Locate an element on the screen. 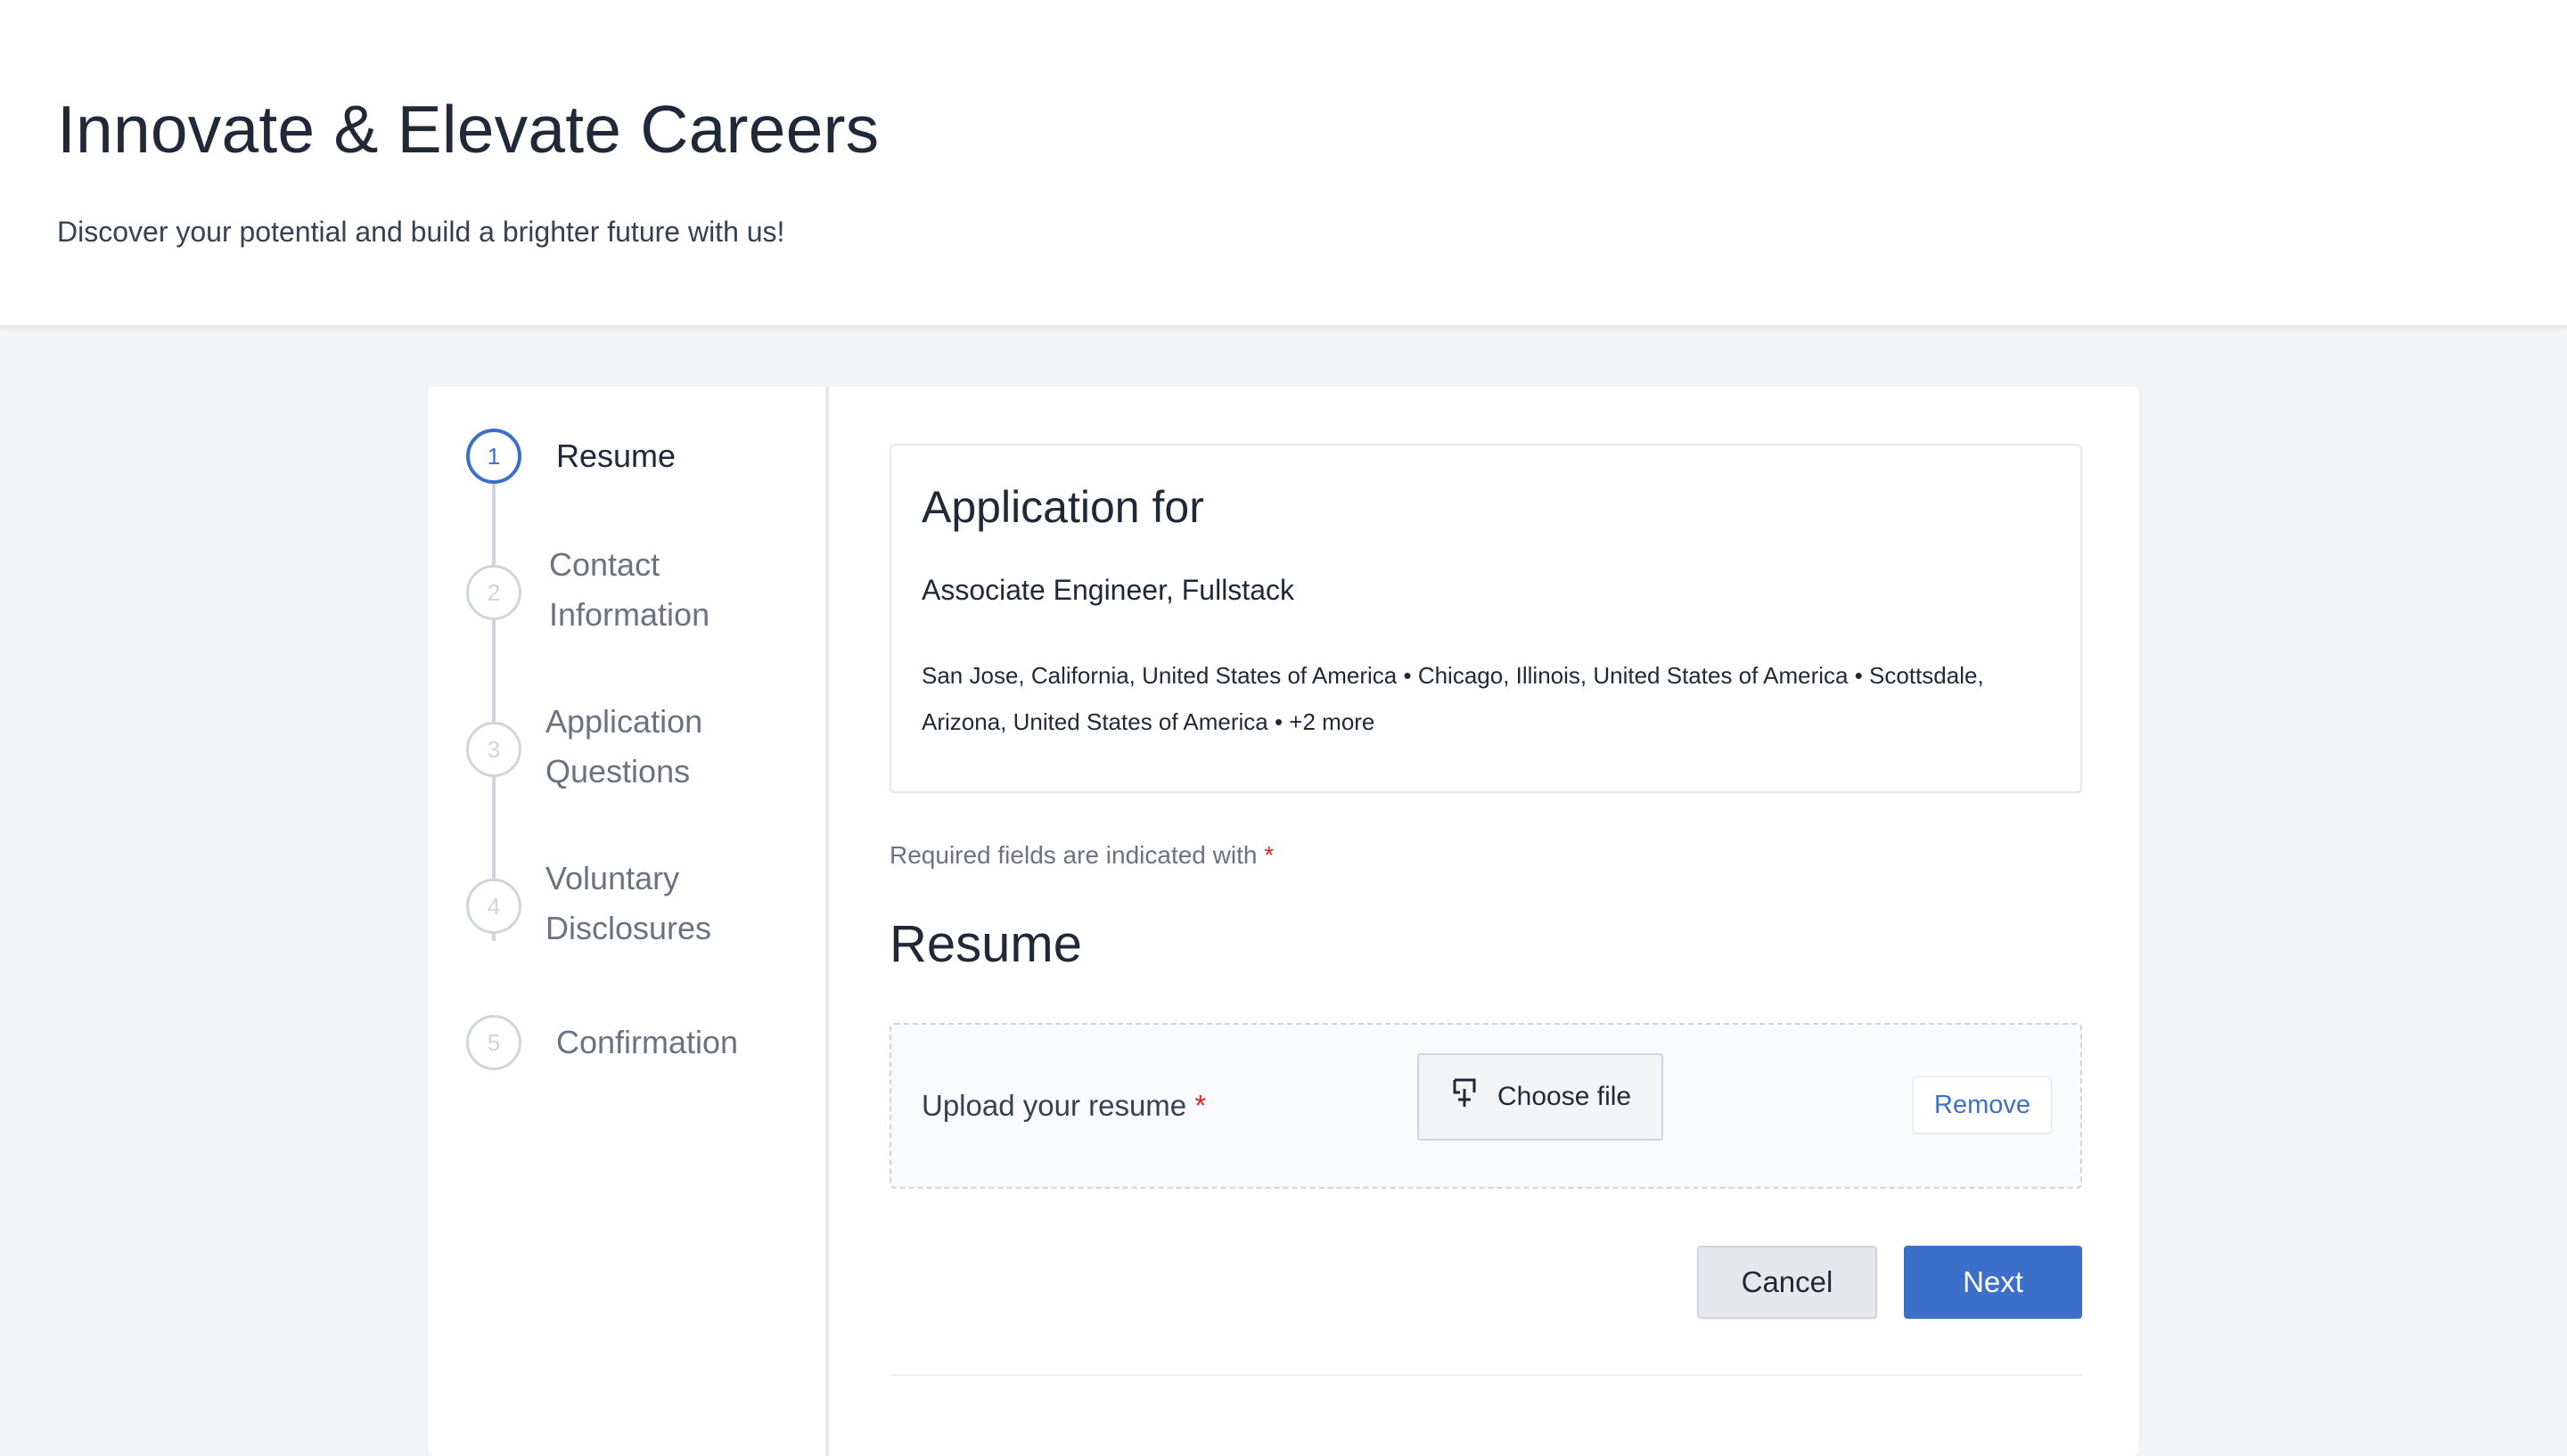 The width and height of the screenshot is (2567, 1456). step-2-number: 2 is located at coordinates (494, 592).